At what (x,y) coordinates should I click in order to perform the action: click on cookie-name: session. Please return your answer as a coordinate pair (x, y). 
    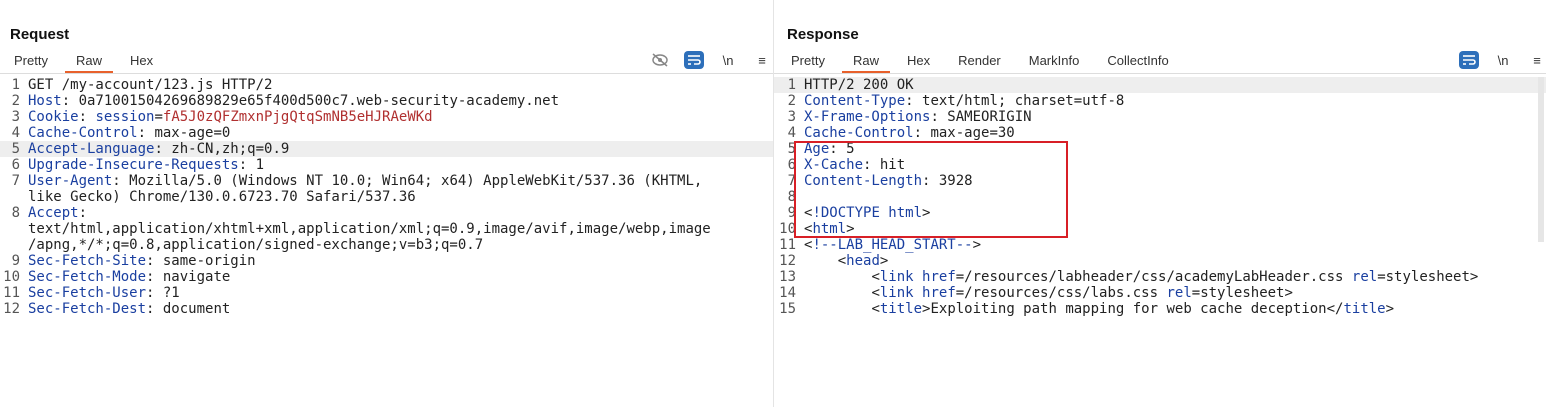
    Looking at the image, I should click on (125, 117).